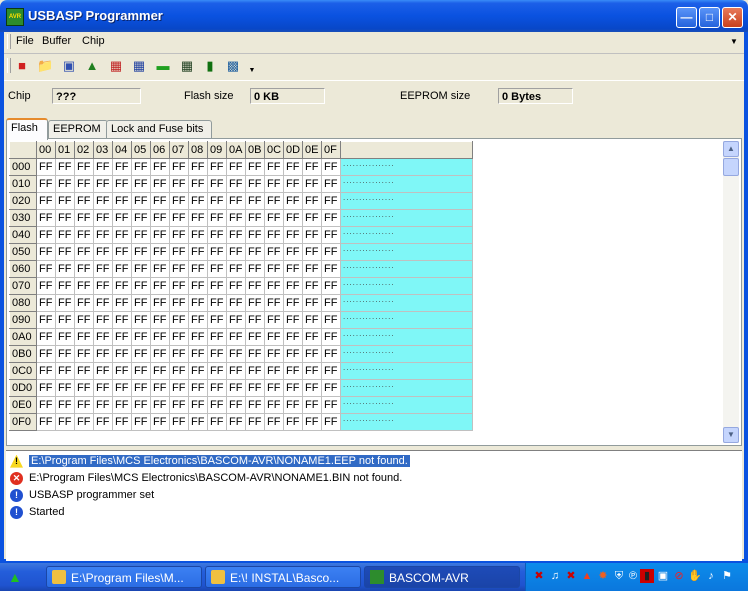  I want to click on bluetooth-icon: ℗, so click(633, 576).